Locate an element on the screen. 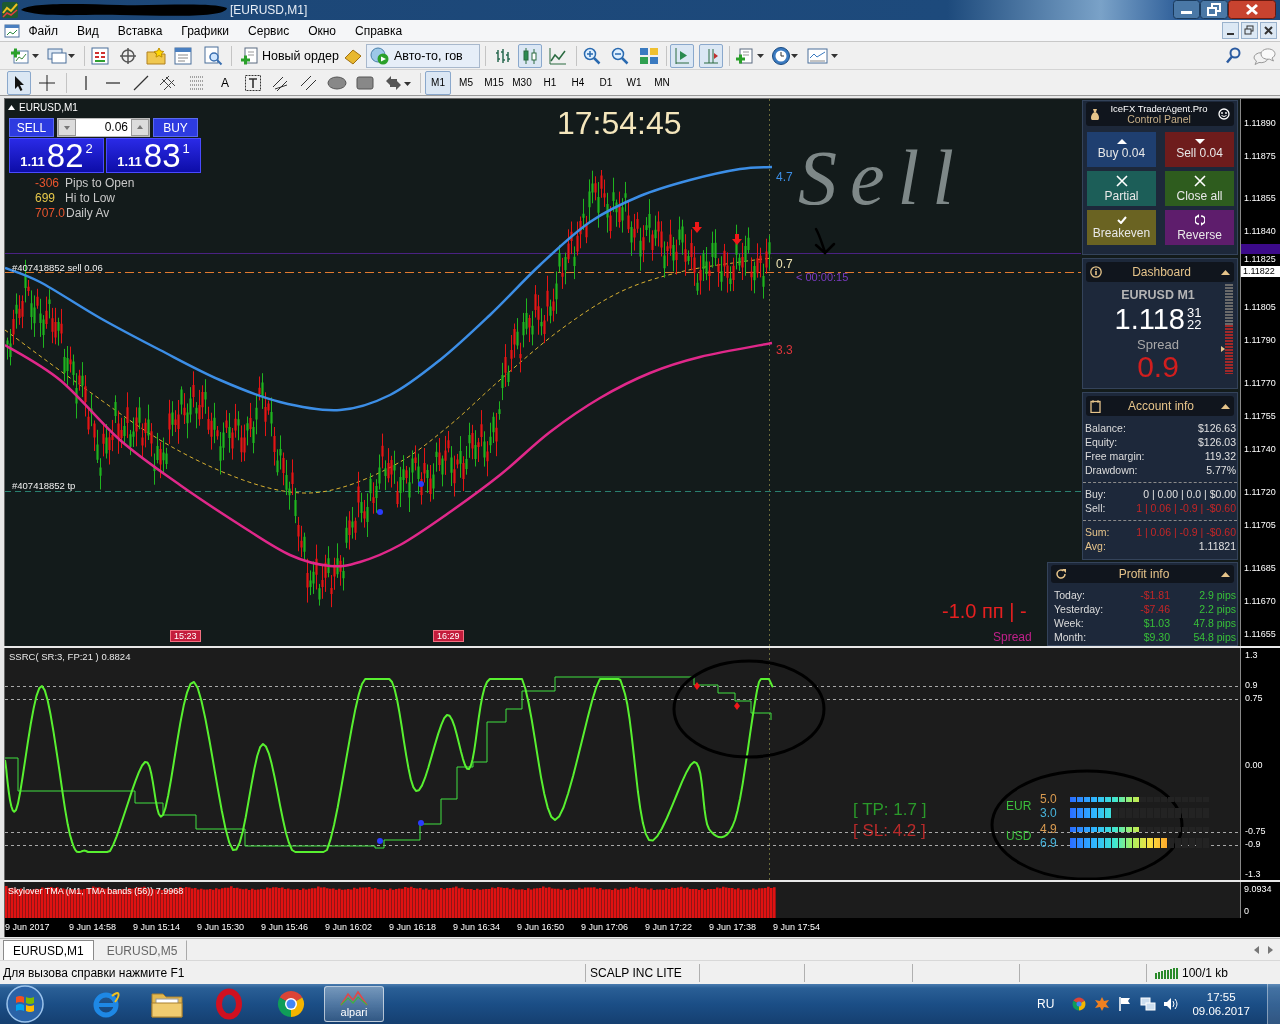 The height and width of the screenshot is (1024, 1280). text-label-icon is located at coordinates (253, 82).